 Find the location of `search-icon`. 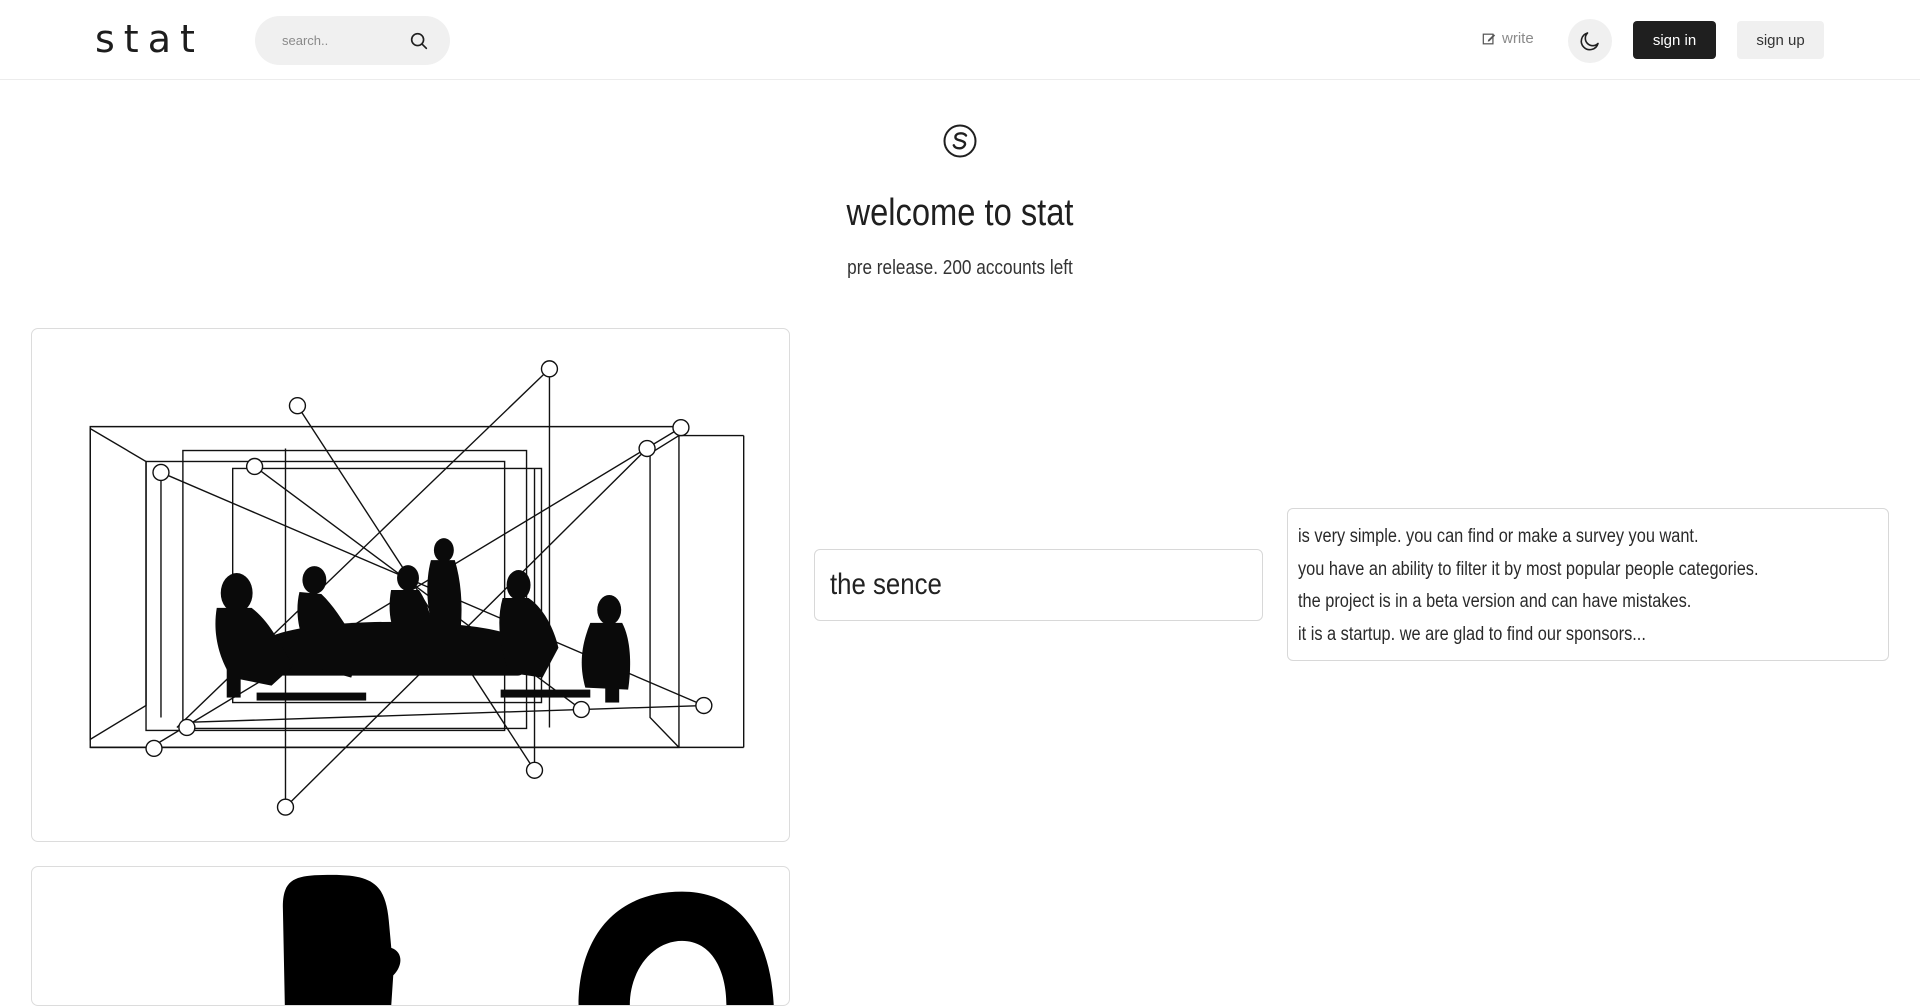

search-icon is located at coordinates (419, 41).